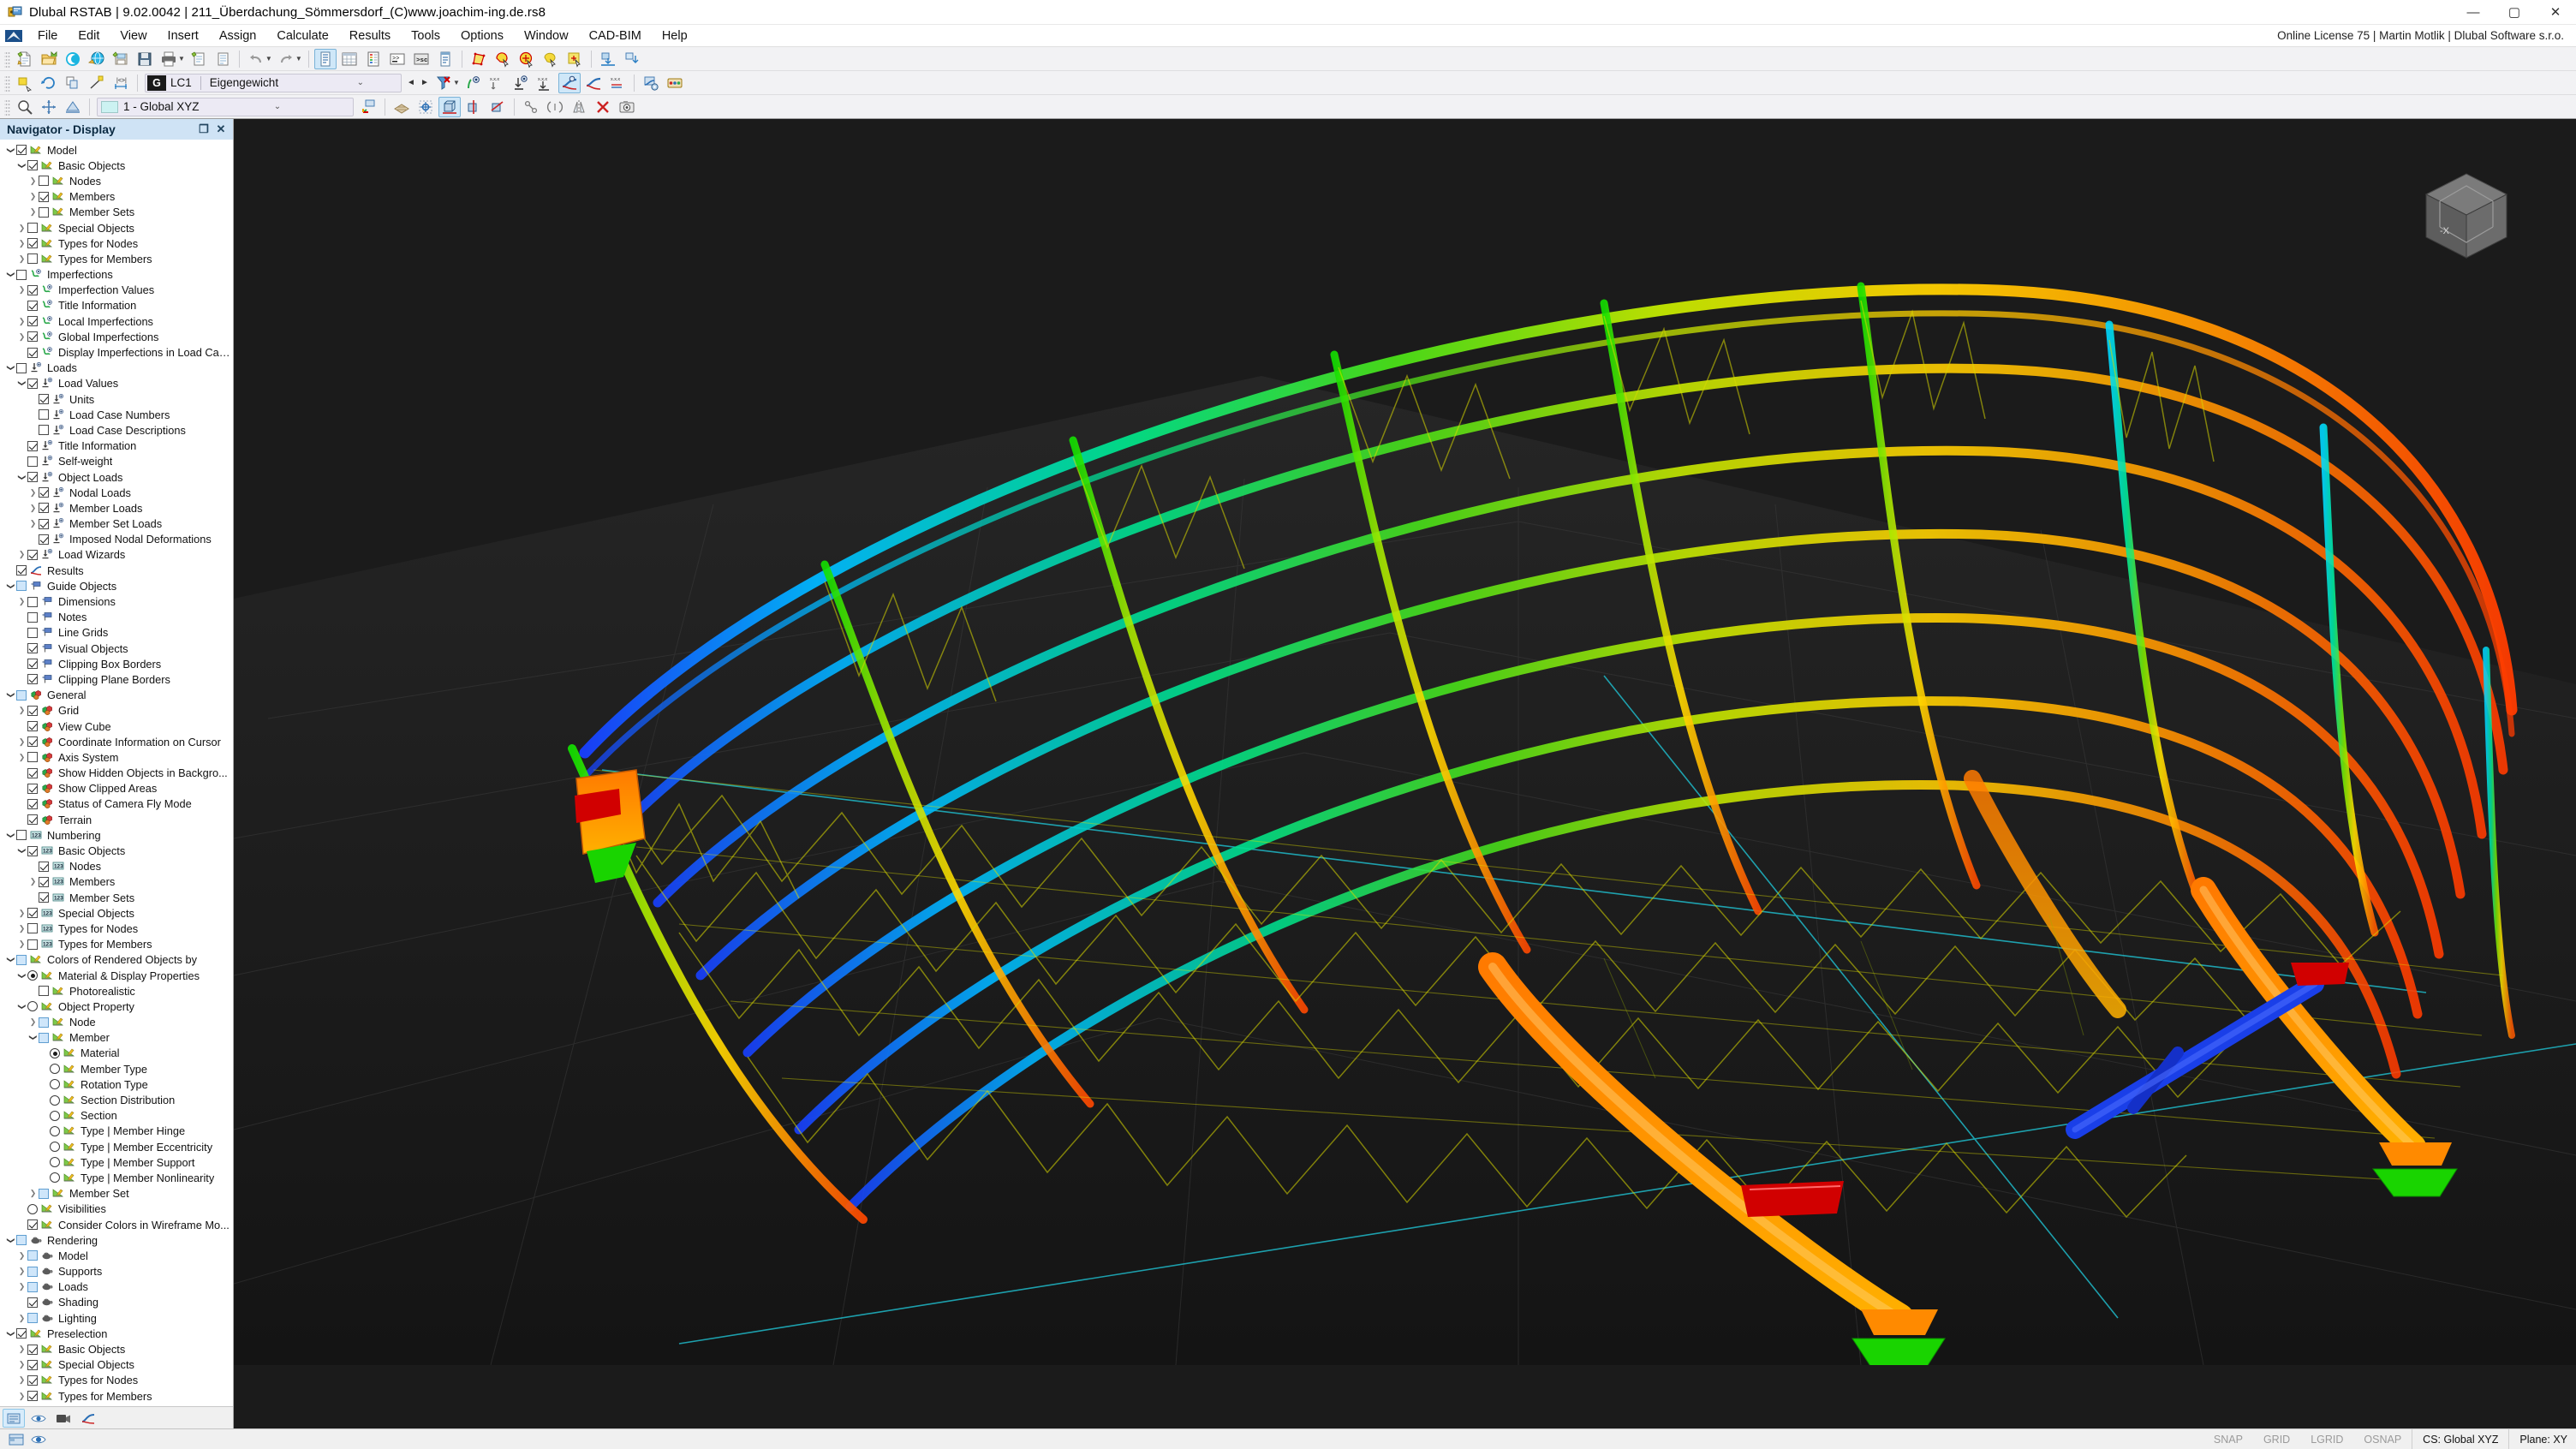  Describe the element at coordinates (421, 59) in the screenshot. I see `script-console-button: >sc` at that location.